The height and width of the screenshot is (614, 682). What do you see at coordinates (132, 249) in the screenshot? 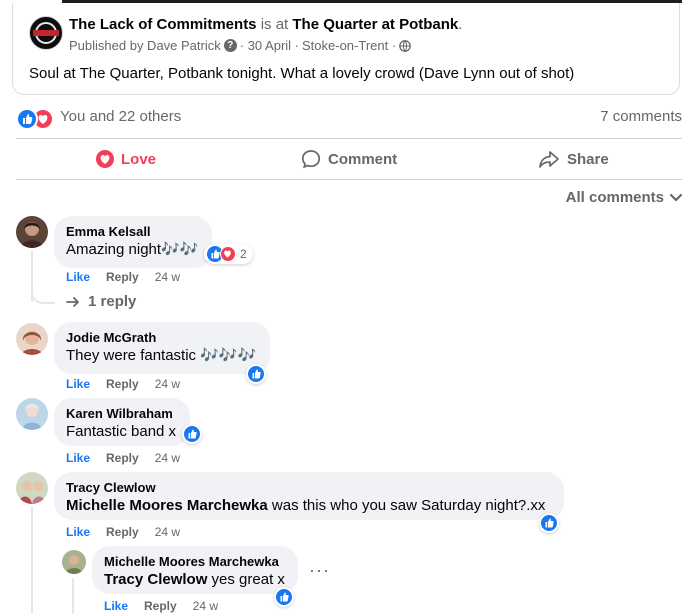
I see `comment-text: Amazing night🎶🎶` at bounding box center [132, 249].